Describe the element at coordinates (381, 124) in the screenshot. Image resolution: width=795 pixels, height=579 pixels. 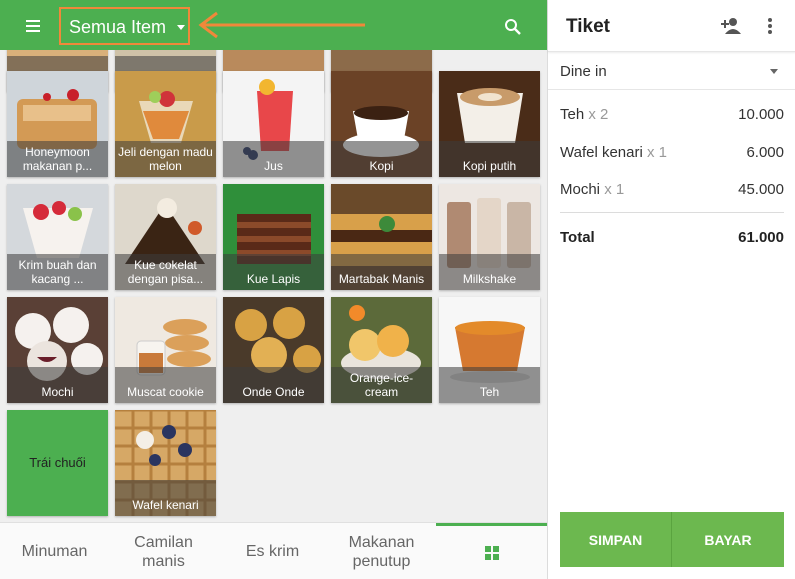
I see `item-tile-kopi: Kopi` at that location.